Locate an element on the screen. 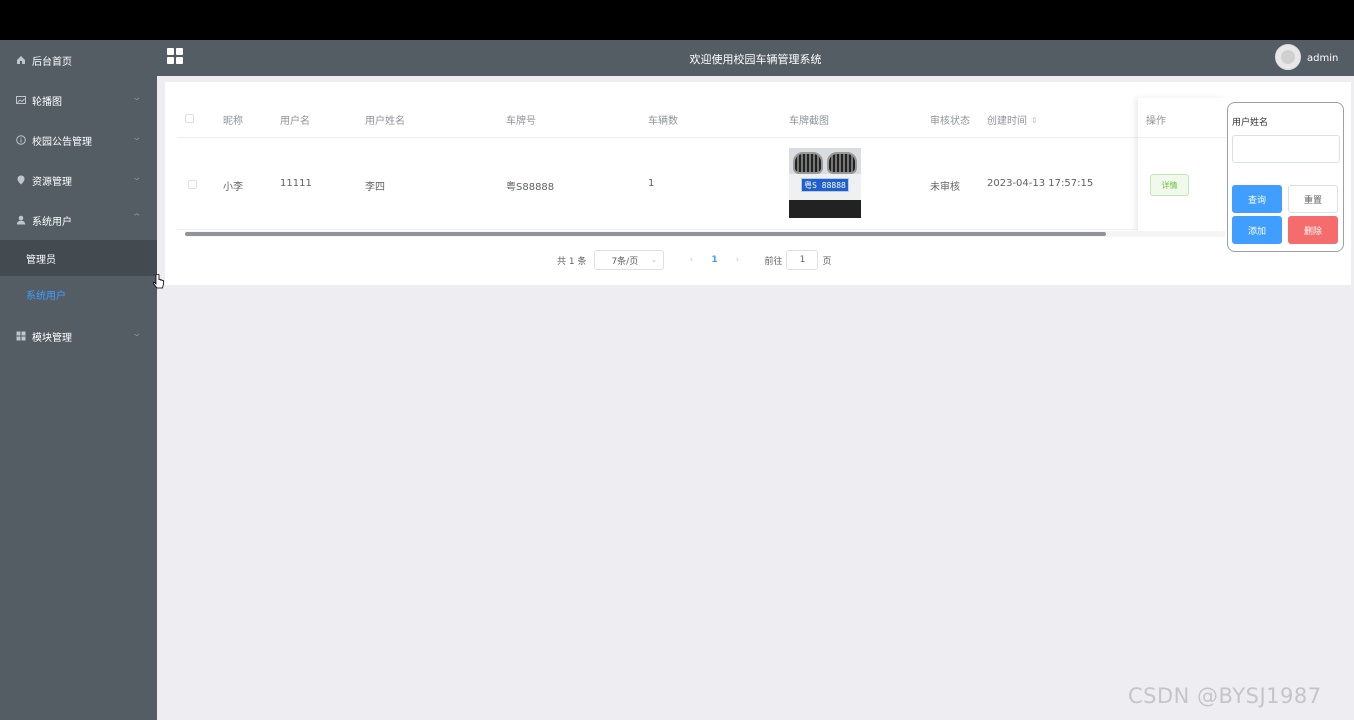 The width and height of the screenshot is (1354, 720). chevron-up-icon: ⌃ is located at coordinates (137, 218).